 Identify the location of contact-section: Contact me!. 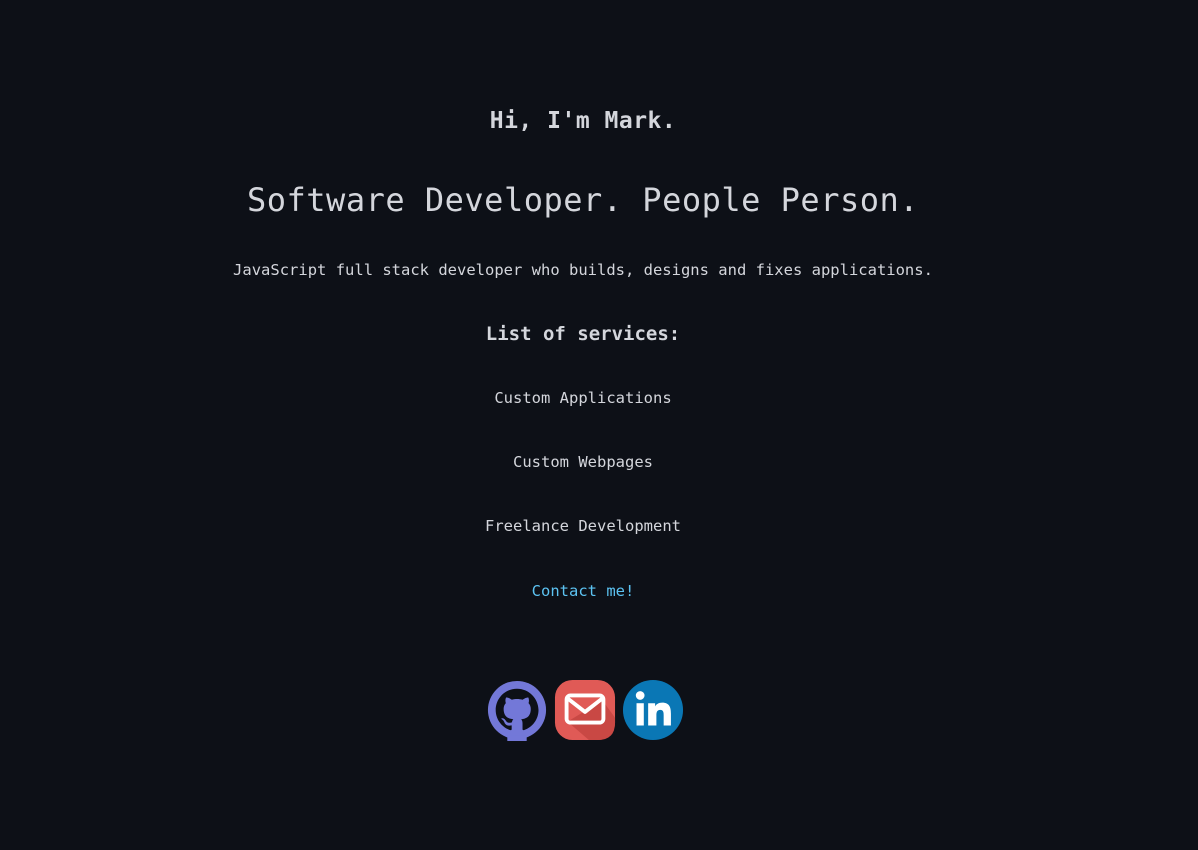
(583, 591).